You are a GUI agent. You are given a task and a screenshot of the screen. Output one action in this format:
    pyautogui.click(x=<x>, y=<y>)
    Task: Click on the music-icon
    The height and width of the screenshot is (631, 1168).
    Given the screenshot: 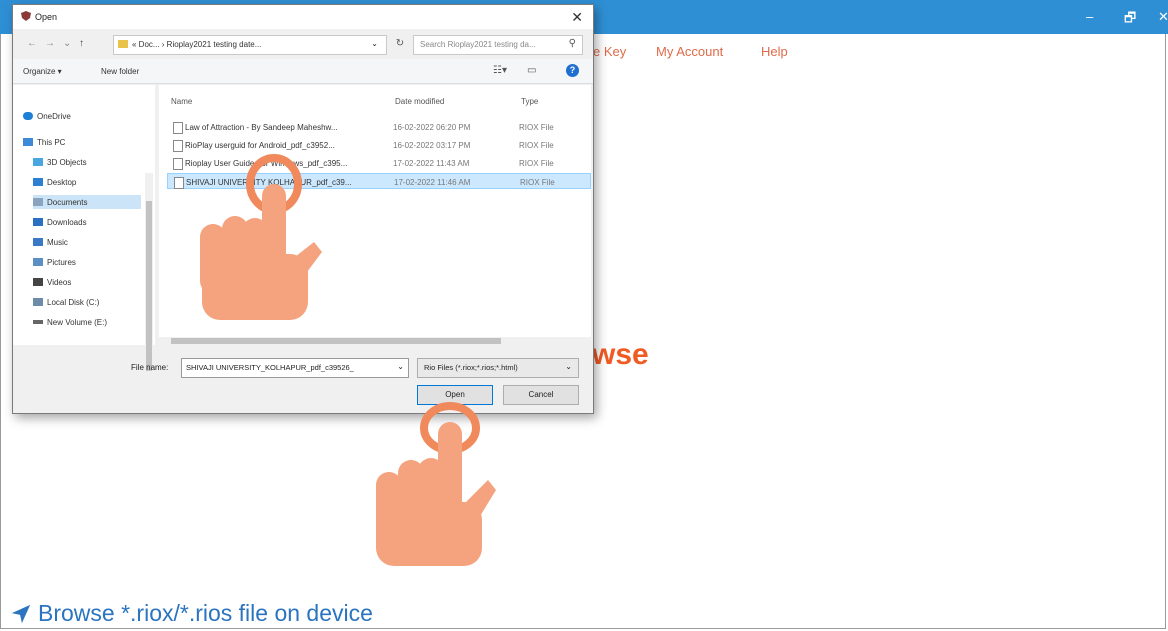 What is the action you would take?
    pyautogui.click(x=38, y=242)
    